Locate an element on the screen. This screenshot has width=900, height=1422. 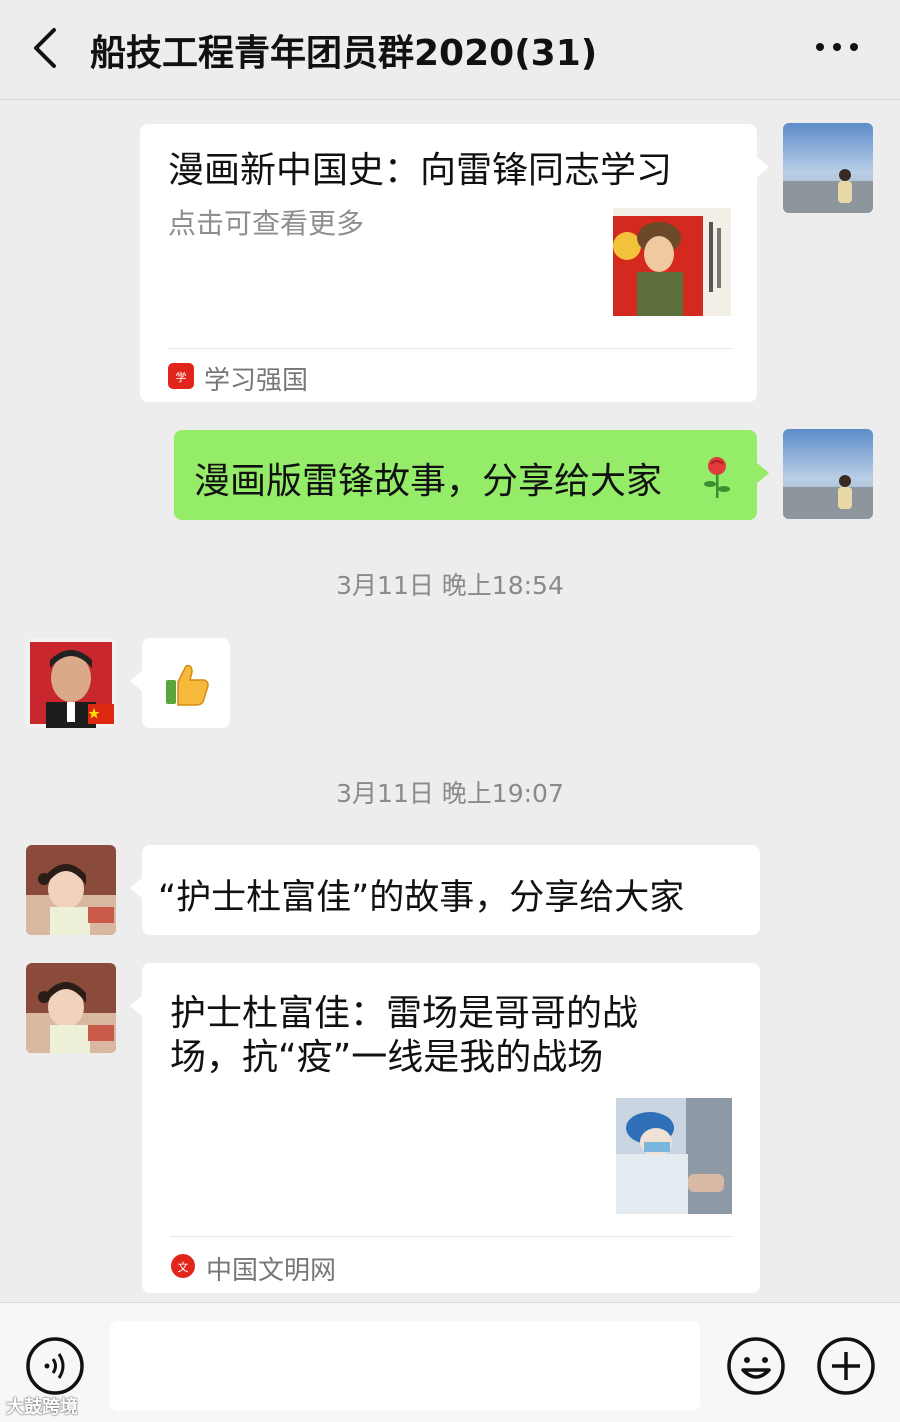
more-functions-button is located at coordinates (846, 1366).